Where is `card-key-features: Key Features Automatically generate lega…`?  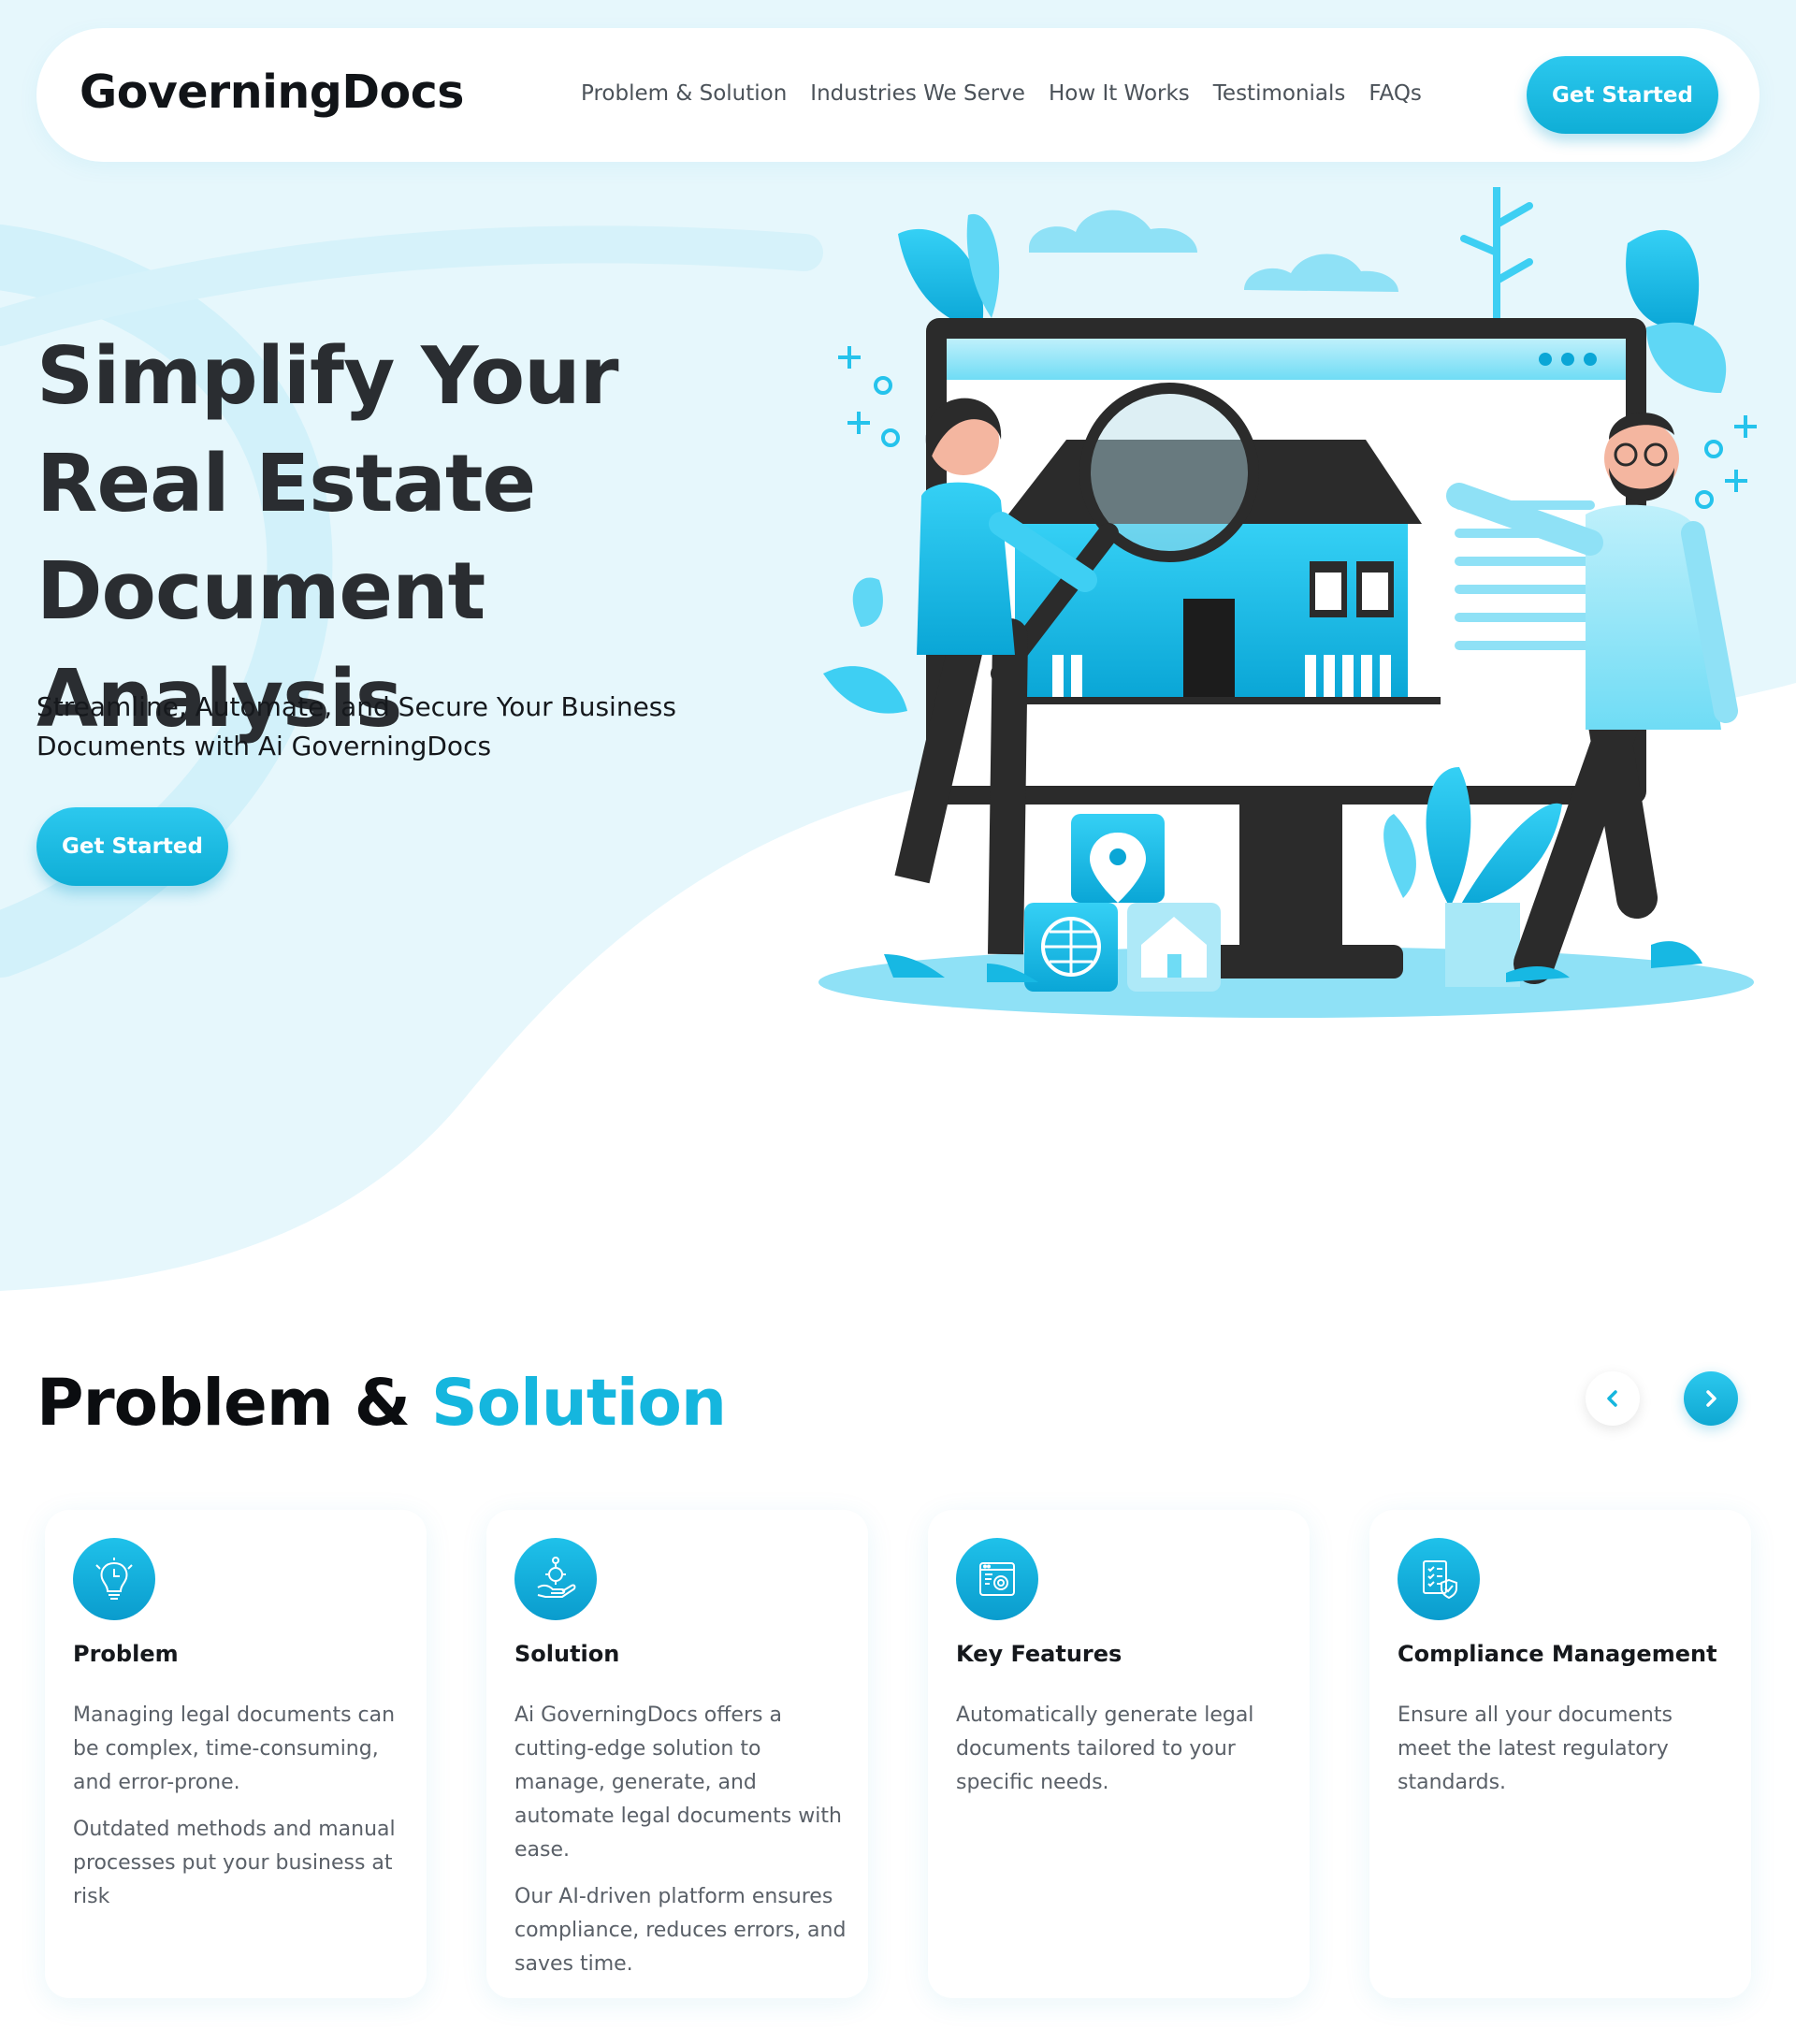 card-key-features: Key Features Automatically generate lega… is located at coordinates (1119, 1754).